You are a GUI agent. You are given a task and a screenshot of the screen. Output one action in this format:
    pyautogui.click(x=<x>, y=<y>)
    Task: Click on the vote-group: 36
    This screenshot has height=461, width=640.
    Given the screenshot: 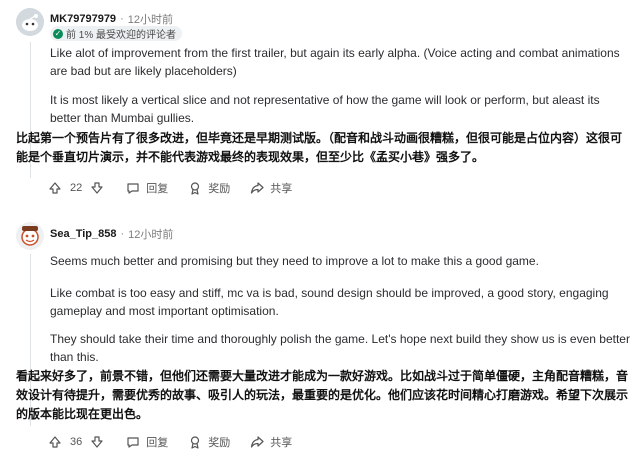 What is the action you would take?
    pyautogui.click(x=76, y=442)
    